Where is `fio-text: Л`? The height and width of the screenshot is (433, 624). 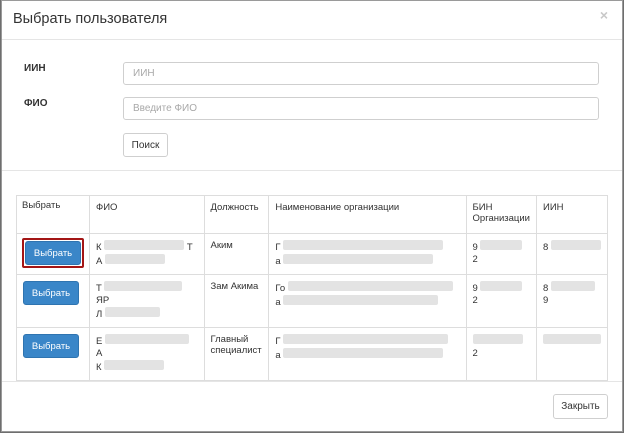 fio-text: Л is located at coordinates (99, 314).